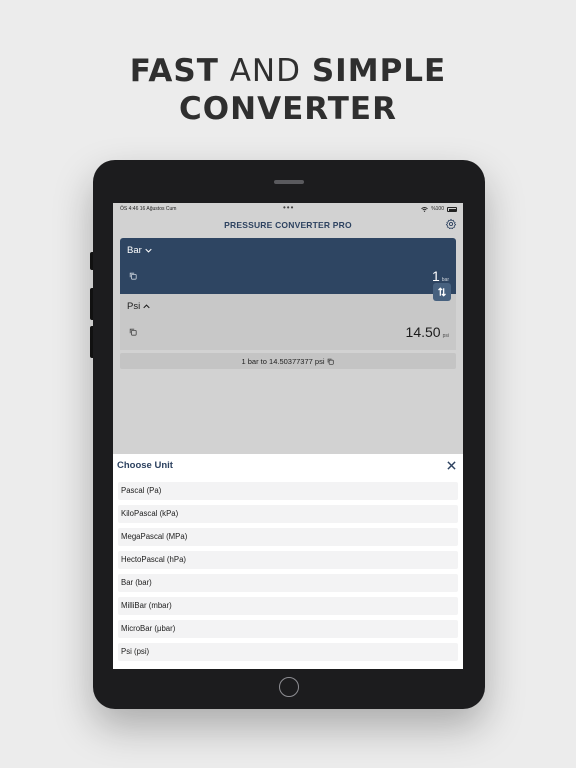 The height and width of the screenshot is (768, 576). I want to click on result-summary: 1 bar to 14.50377377 psi, so click(288, 361).